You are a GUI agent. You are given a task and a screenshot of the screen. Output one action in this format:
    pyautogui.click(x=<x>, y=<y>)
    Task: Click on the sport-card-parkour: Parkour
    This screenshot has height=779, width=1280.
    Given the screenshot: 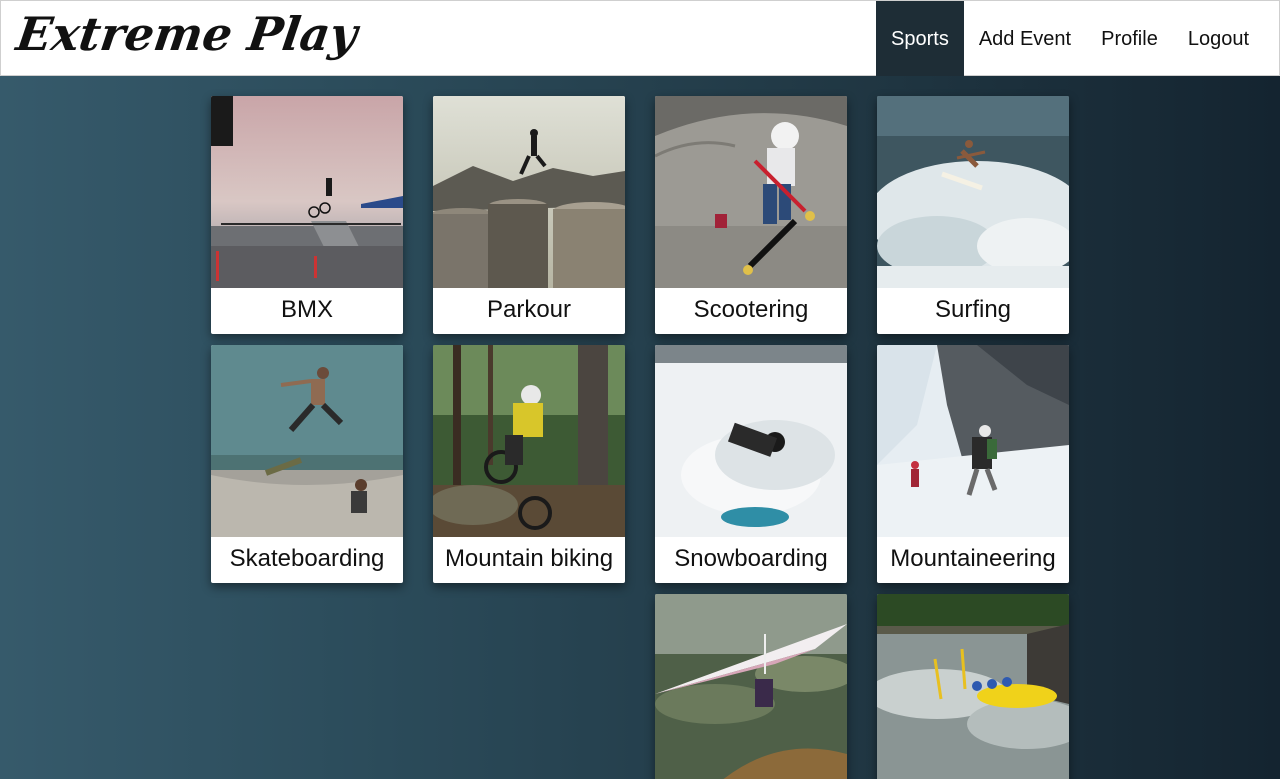 What is the action you would take?
    pyautogui.click(x=529, y=215)
    